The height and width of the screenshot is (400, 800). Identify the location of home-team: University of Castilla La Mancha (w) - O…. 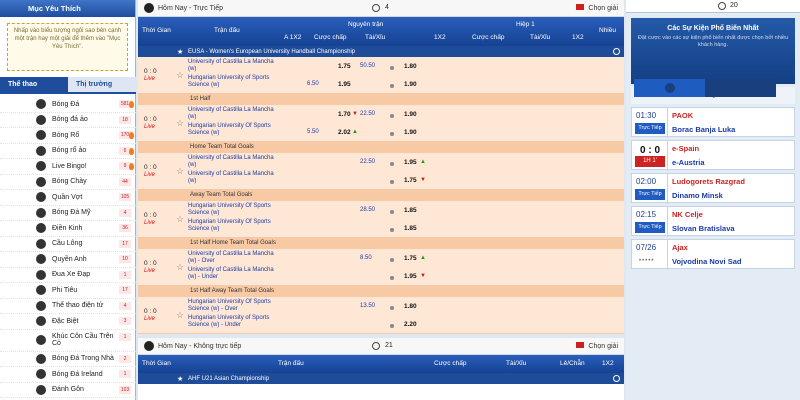
(231, 257).